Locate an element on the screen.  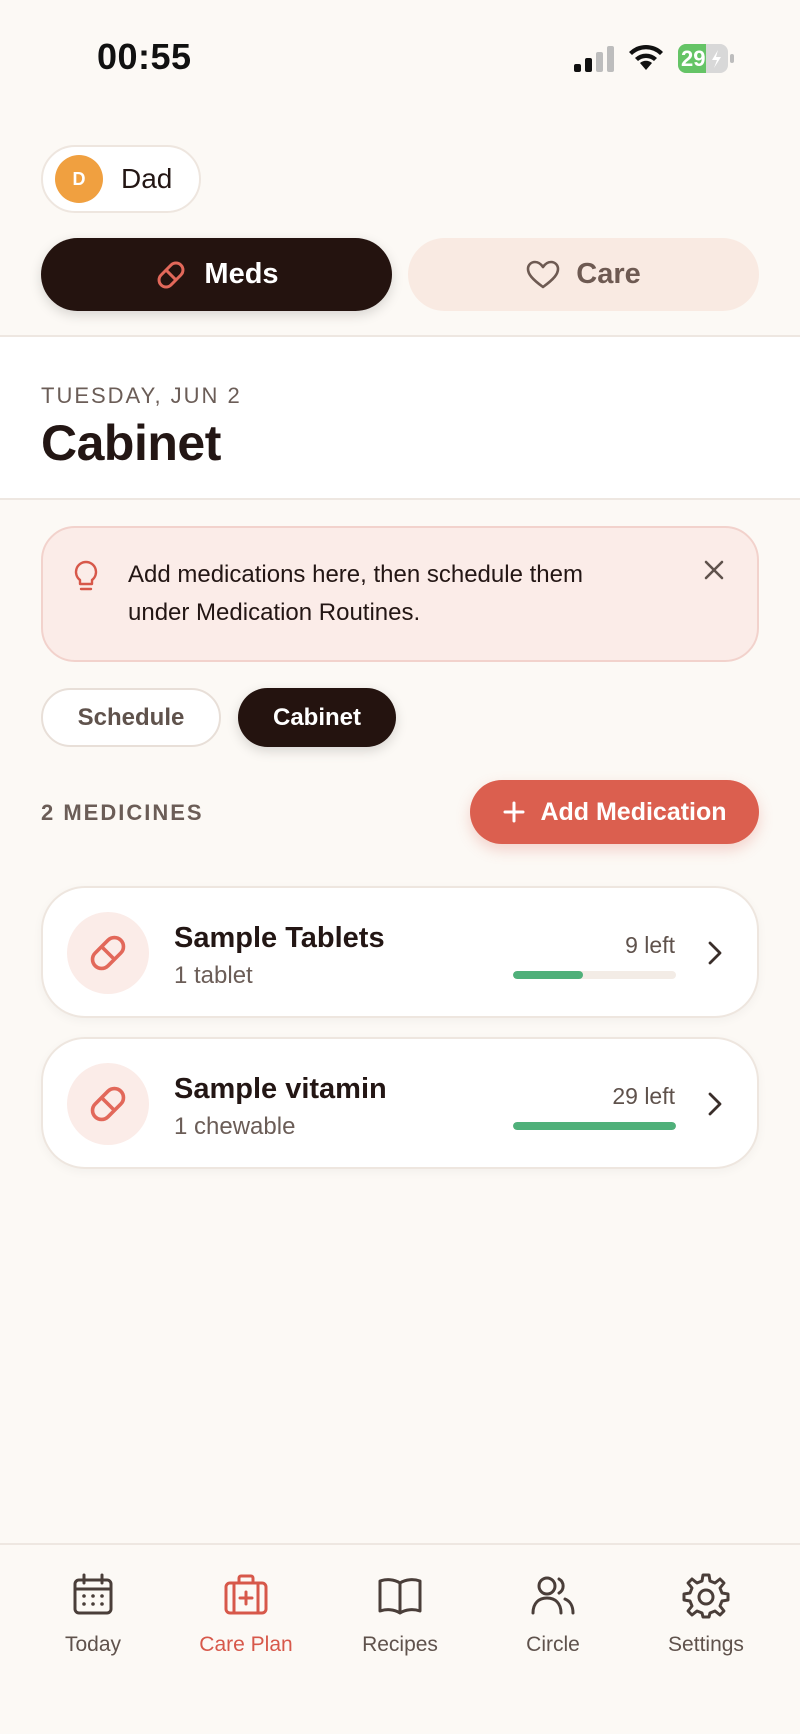
medication-remaining: 9 left is located at coordinates (650, 945).